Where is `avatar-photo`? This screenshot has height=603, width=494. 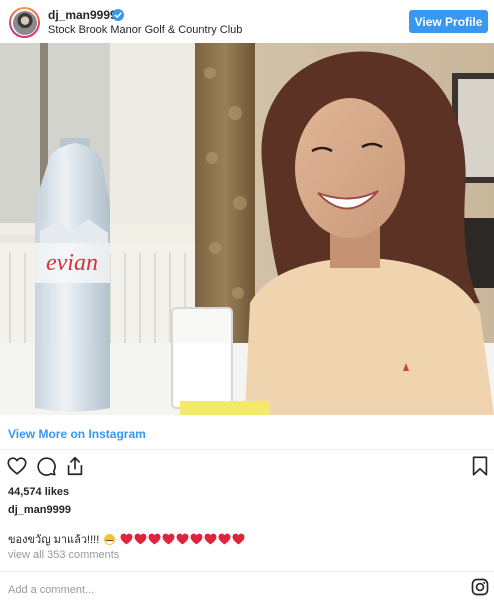 avatar-photo is located at coordinates (24, 22).